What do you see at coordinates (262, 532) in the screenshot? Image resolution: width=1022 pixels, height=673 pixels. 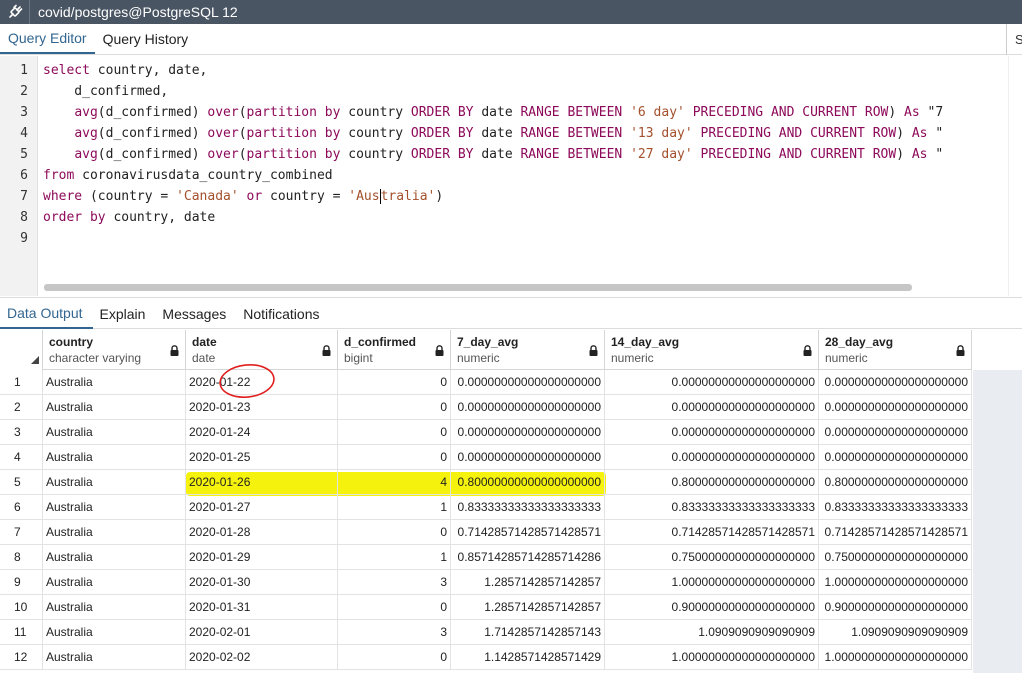 I see `cell-date: 2020-01-28` at bounding box center [262, 532].